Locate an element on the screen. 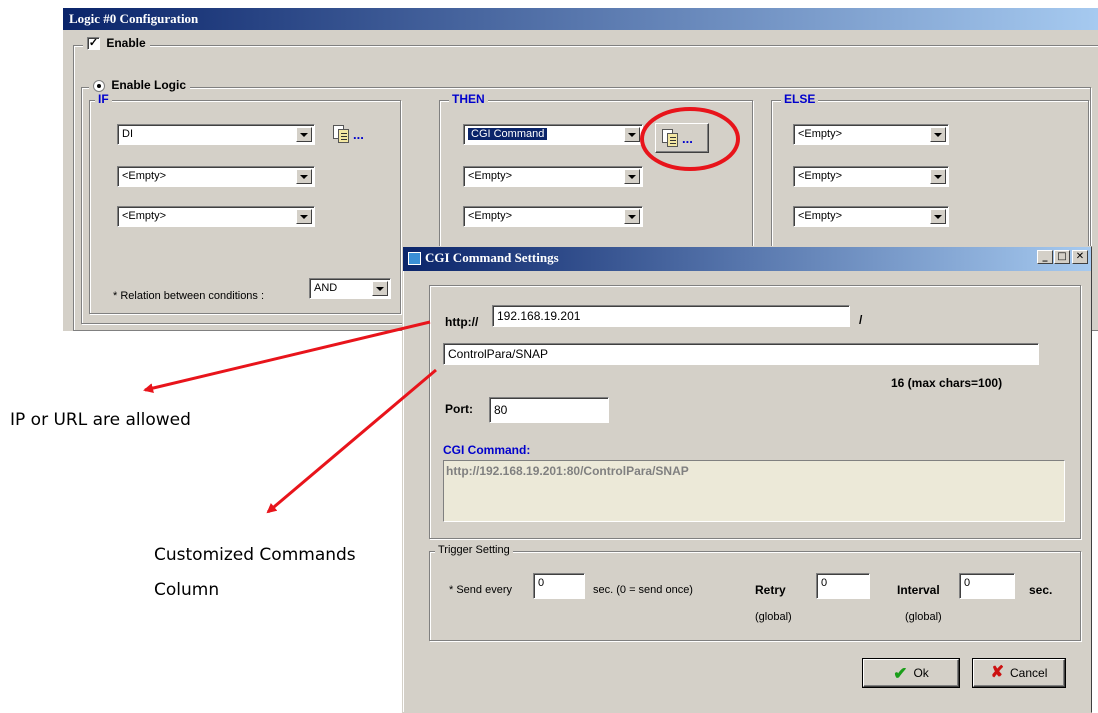 The height and width of the screenshot is (713, 1098). annotation-custom-note-line2: Column is located at coordinates (187, 590).